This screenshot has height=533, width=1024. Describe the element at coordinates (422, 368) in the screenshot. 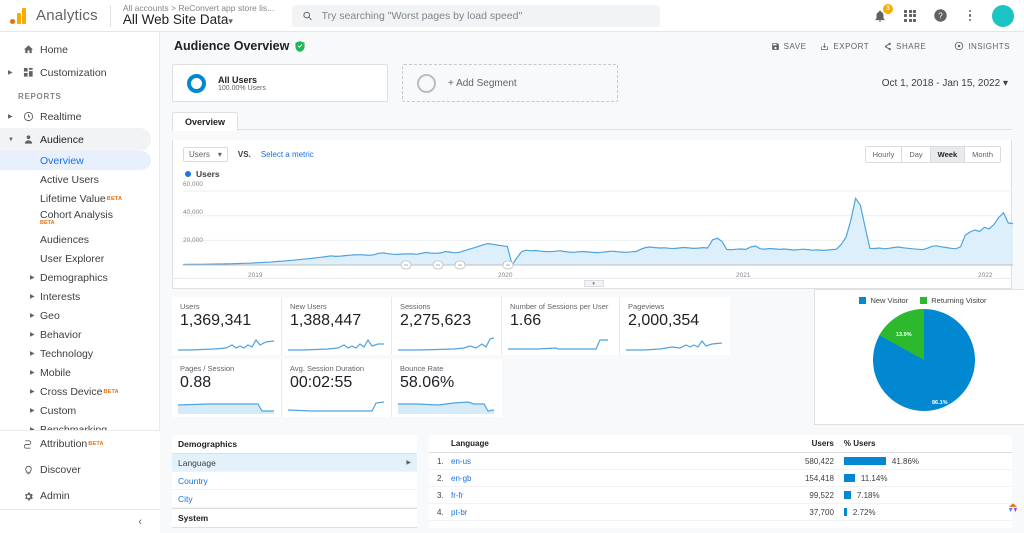

I see `metric-label: Bounce Rate` at that location.